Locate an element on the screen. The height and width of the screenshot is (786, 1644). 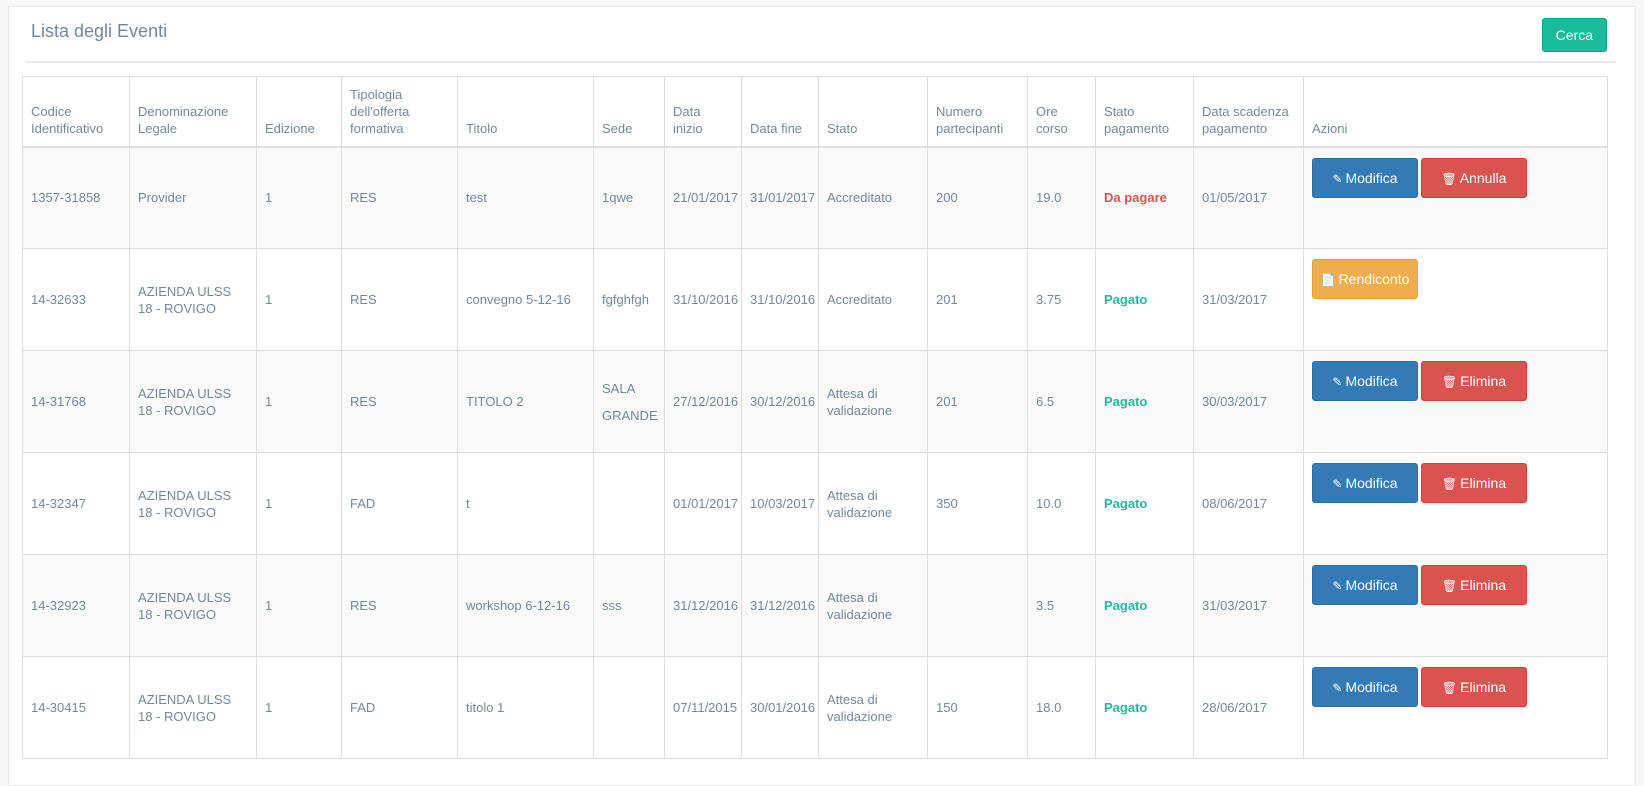
cell-codice: 14-31768 is located at coordinates (76, 401).